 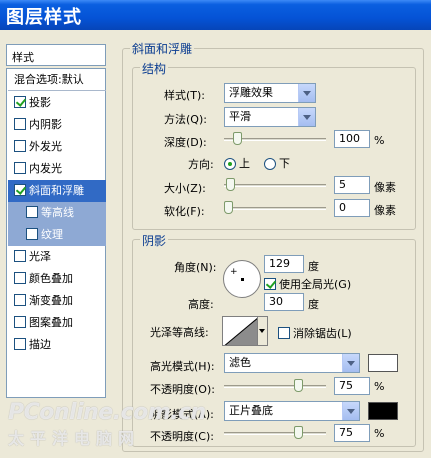 I want to click on structure-title: 结构, so click(x=154, y=68).